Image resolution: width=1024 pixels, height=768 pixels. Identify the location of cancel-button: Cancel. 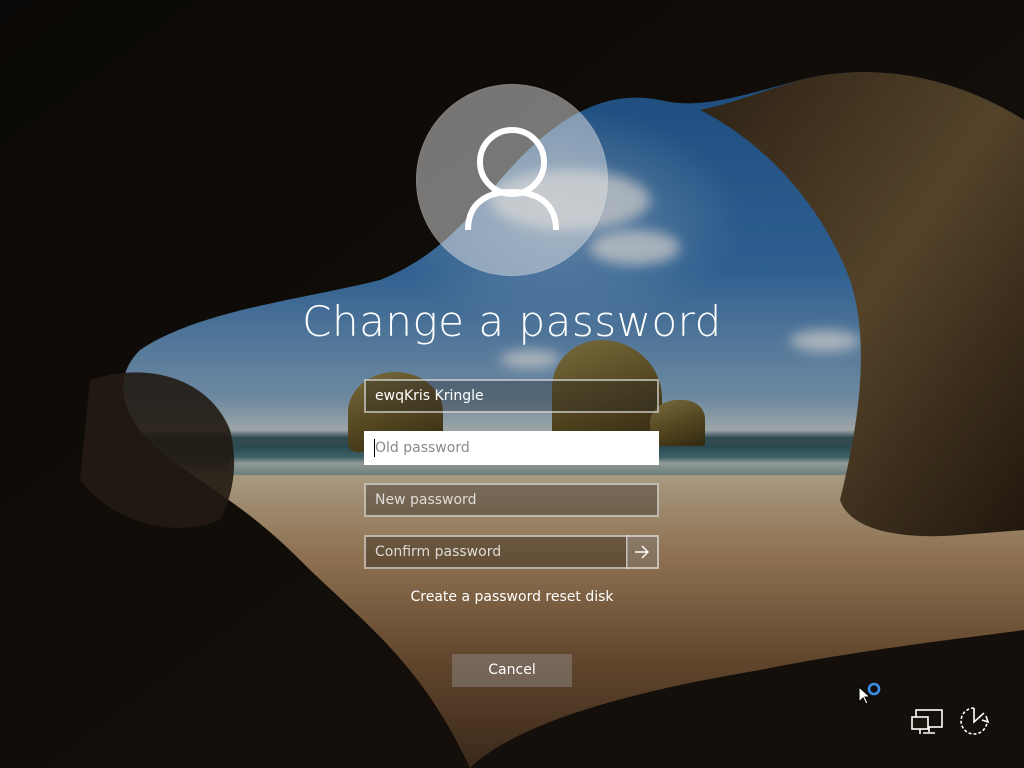
(512, 670).